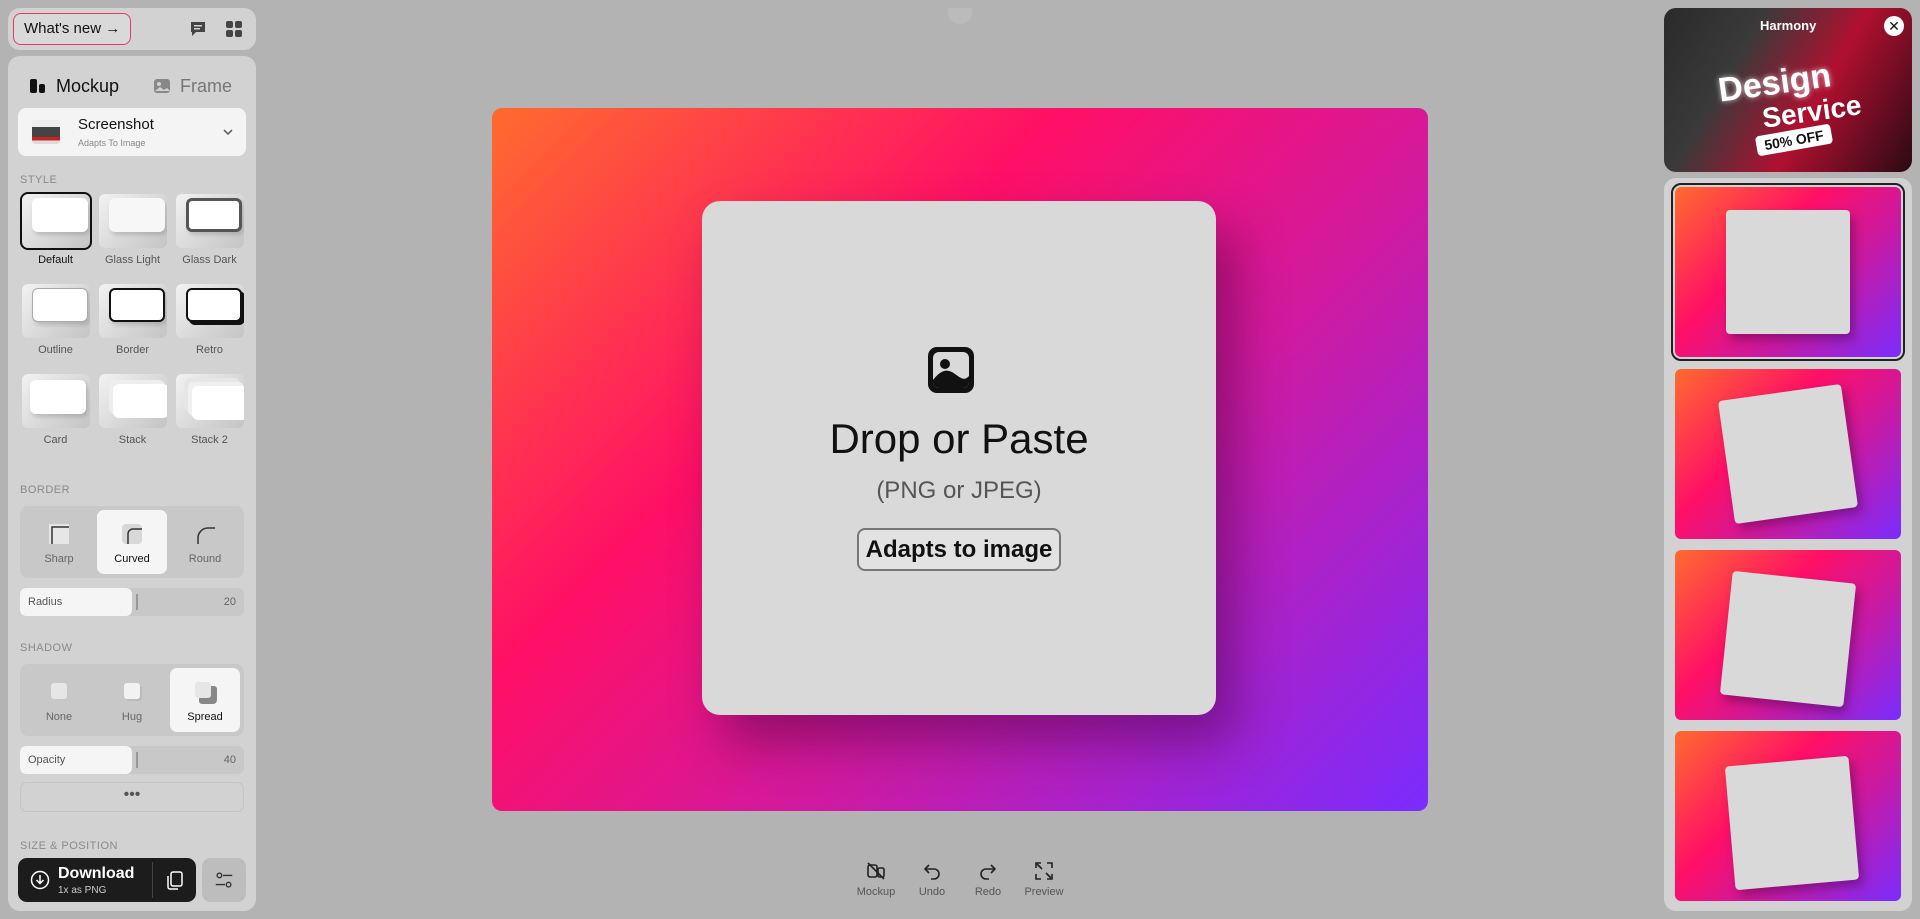 This screenshot has height=919, width=1920. I want to click on canvas-top-handle, so click(960, 16).